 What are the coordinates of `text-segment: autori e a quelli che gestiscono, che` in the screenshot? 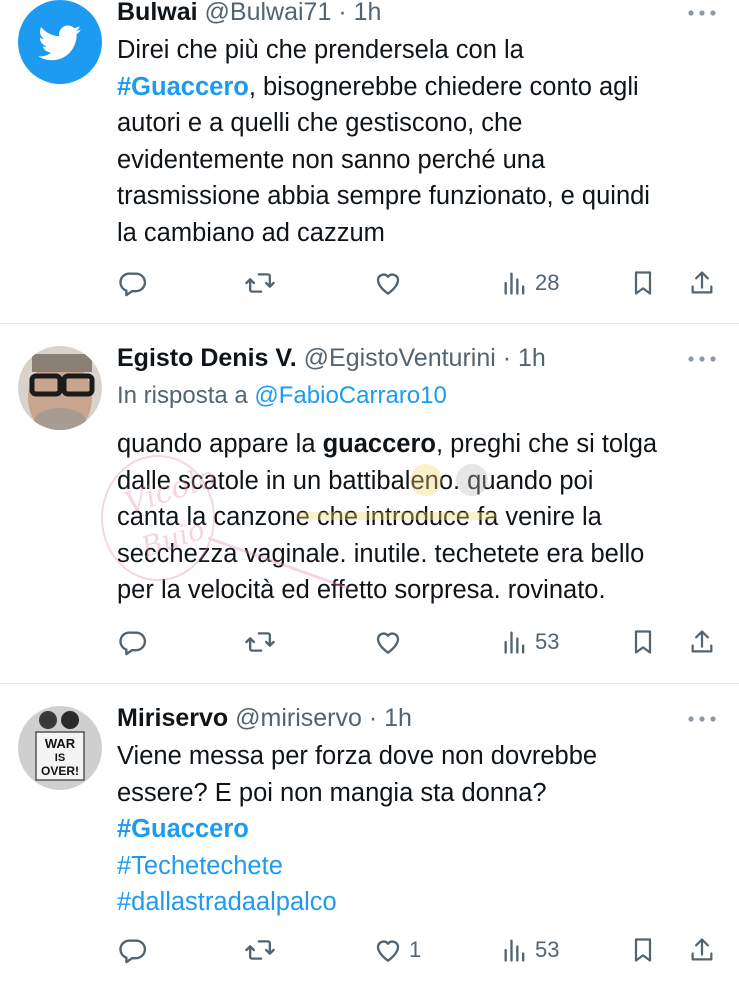 It's located at (320, 123).